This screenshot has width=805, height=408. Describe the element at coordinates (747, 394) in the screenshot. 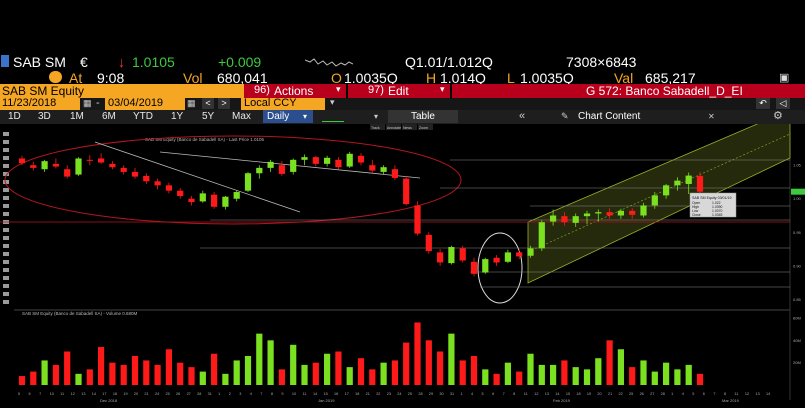

I see `x-tick-label: 12` at that location.